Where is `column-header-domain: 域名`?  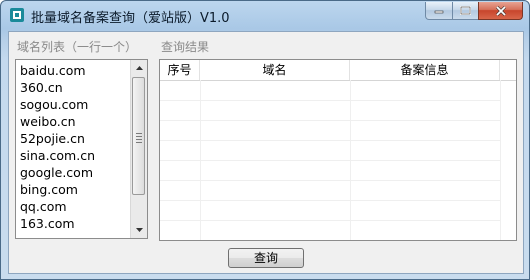 column-header-domain: 域名 is located at coordinates (275, 70).